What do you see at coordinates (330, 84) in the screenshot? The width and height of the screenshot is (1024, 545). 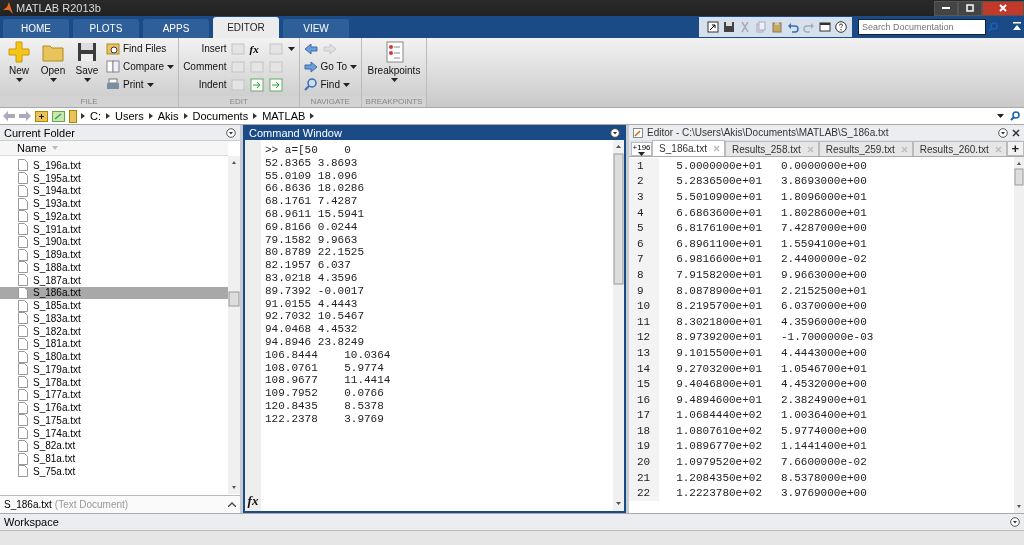 I see `toolstrip-button: Find` at bounding box center [330, 84].